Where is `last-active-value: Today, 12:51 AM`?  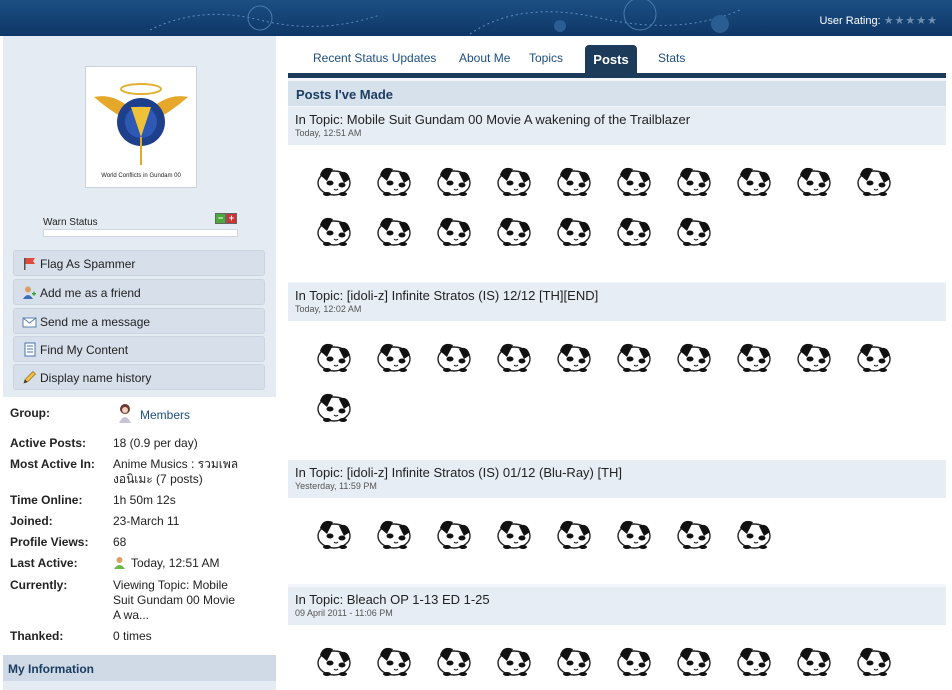
last-active-value: Today, 12:51 AM is located at coordinates (175, 563).